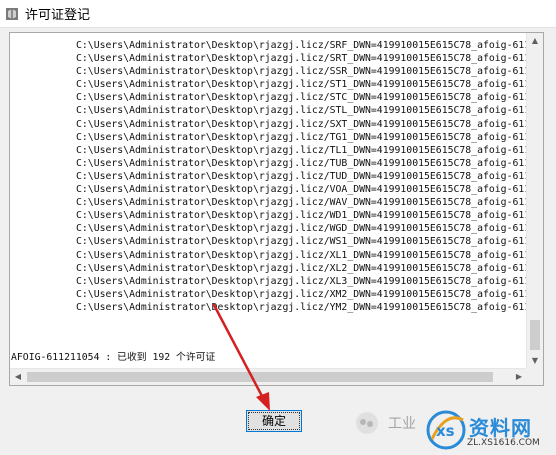 This screenshot has width=556, height=455. What do you see at coordinates (535, 361) in the screenshot?
I see `scroll-down-icon: ▼` at bounding box center [535, 361].